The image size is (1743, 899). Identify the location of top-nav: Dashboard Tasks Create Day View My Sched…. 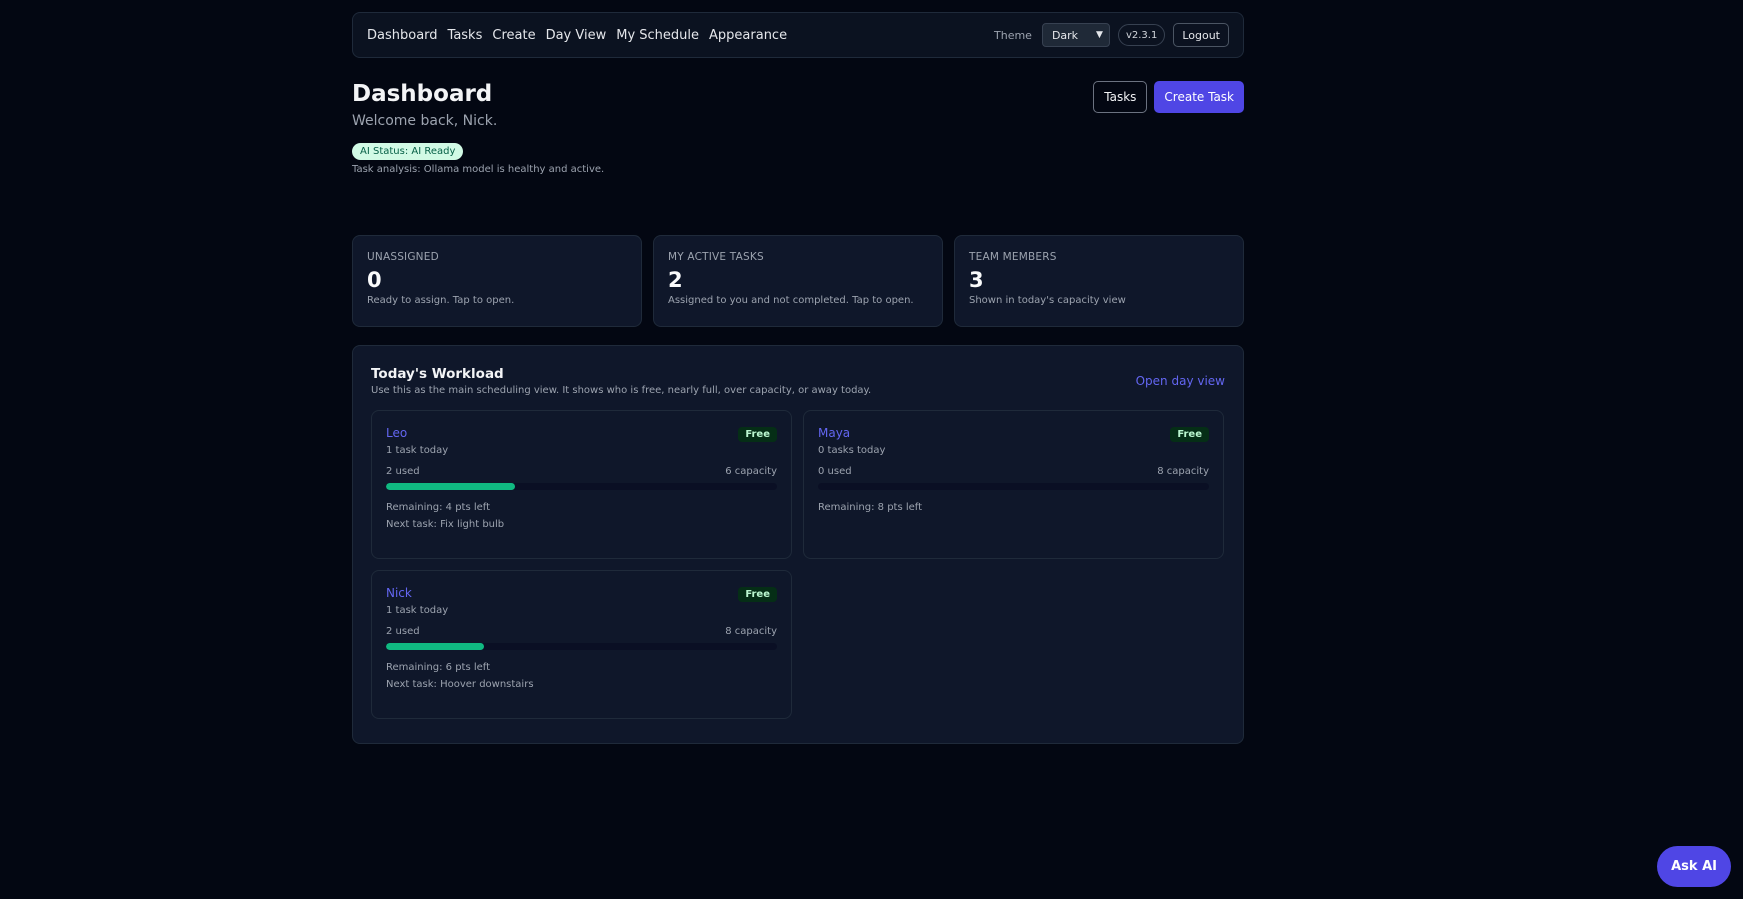
(798, 35).